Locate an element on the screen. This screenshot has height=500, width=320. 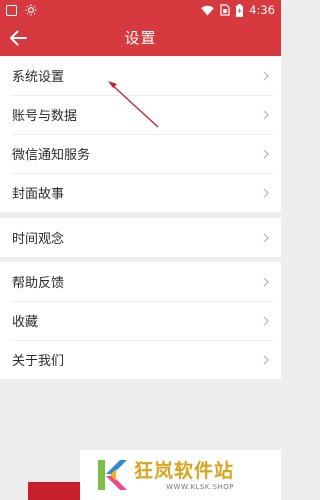
battery-icon is located at coordinates (240, 10).